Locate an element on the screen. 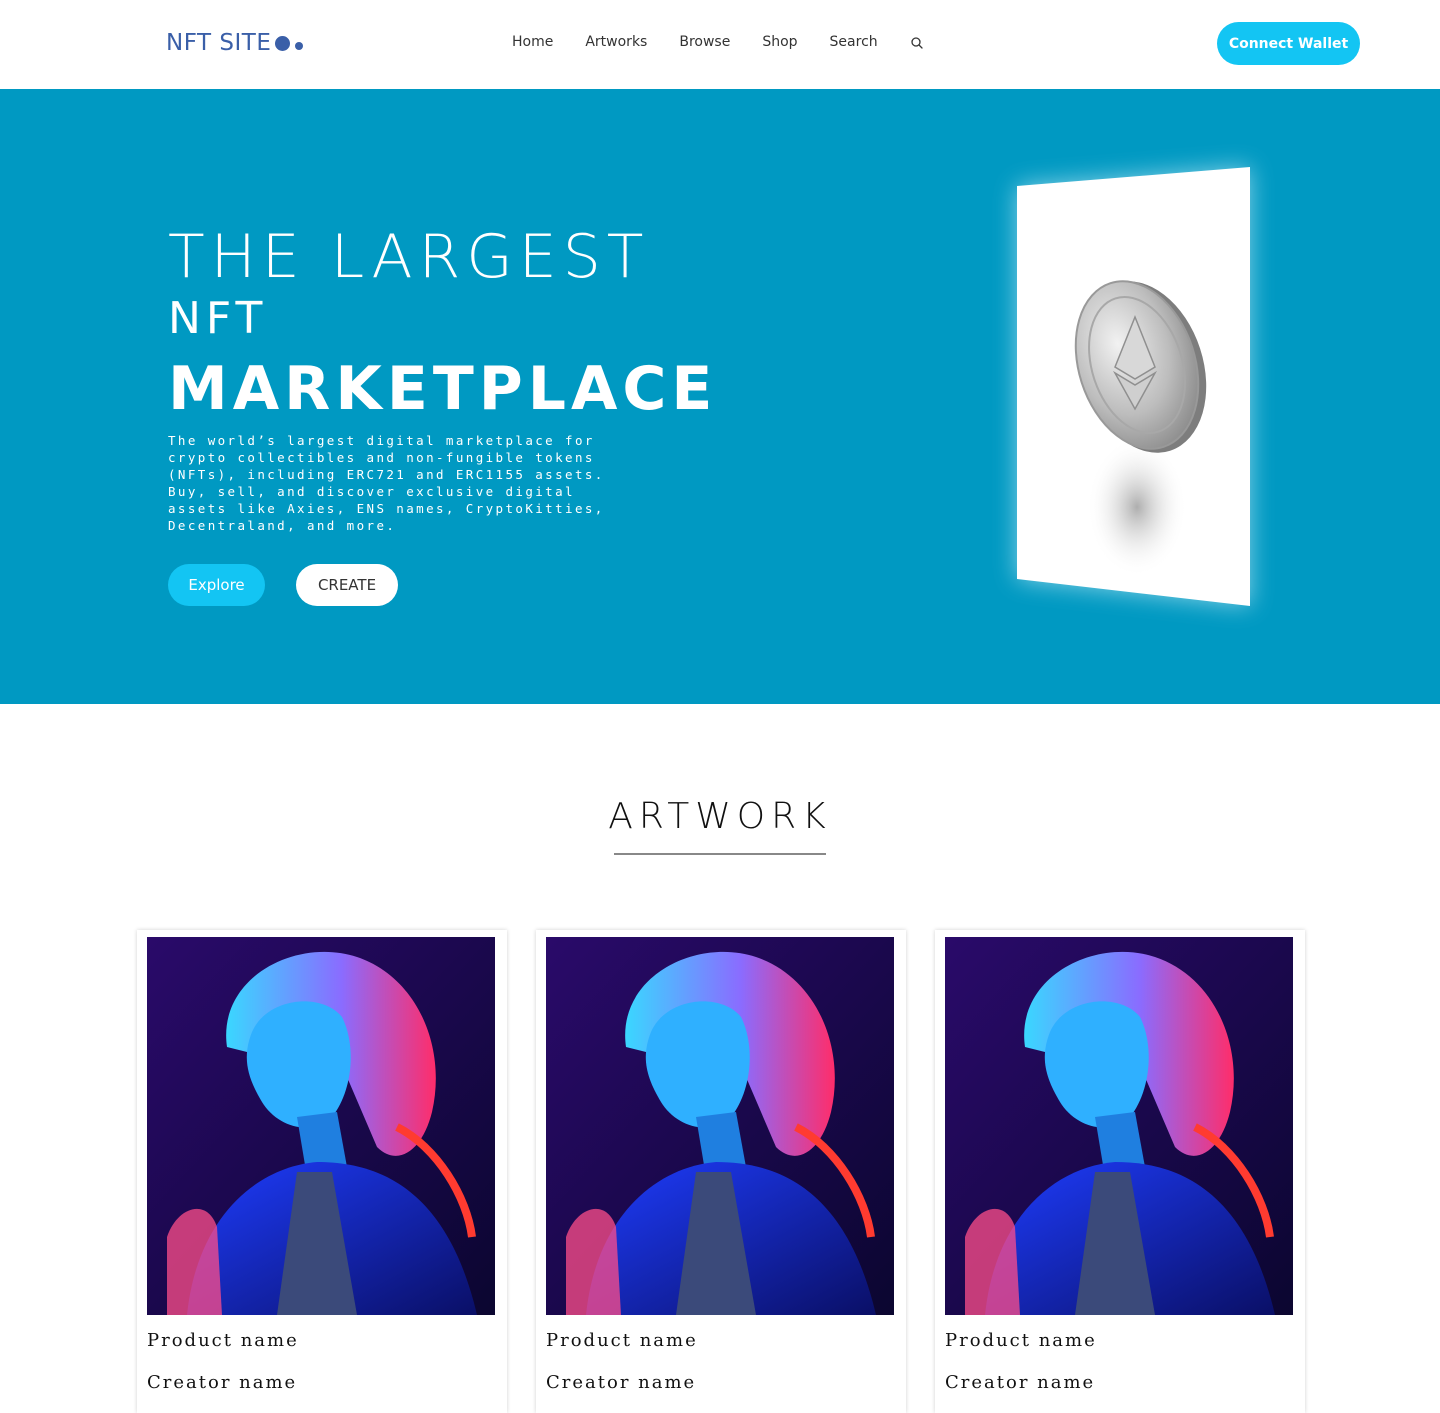 The width and height of the screenshot is (1440, 1413). nav-artworks: Artworks is located at coordinates (616, 42).